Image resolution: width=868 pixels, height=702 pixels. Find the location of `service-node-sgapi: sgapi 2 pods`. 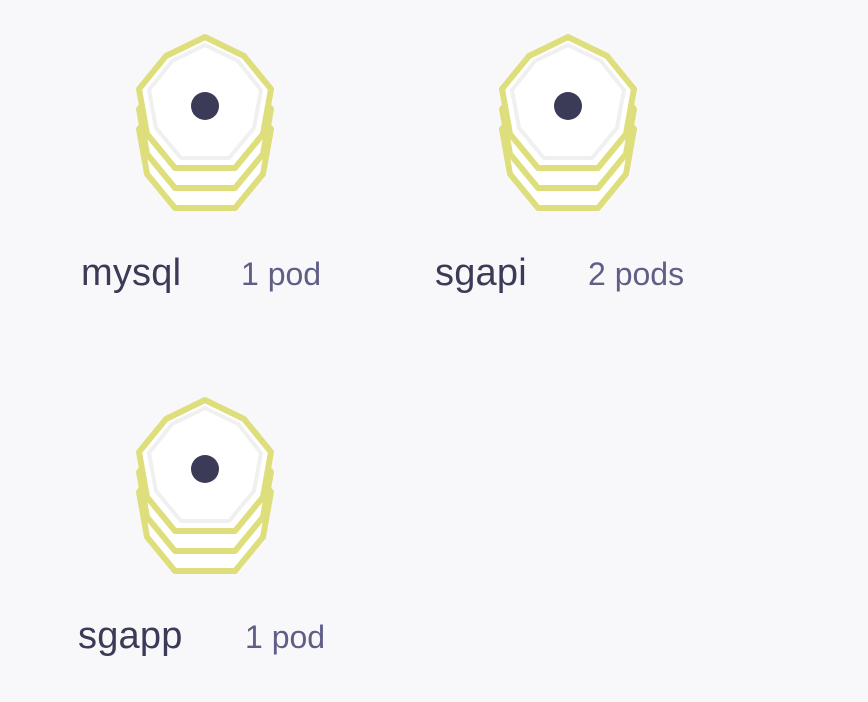

service-node-sgapi: sgapi 2 pods is located at coordinates (594, 165).